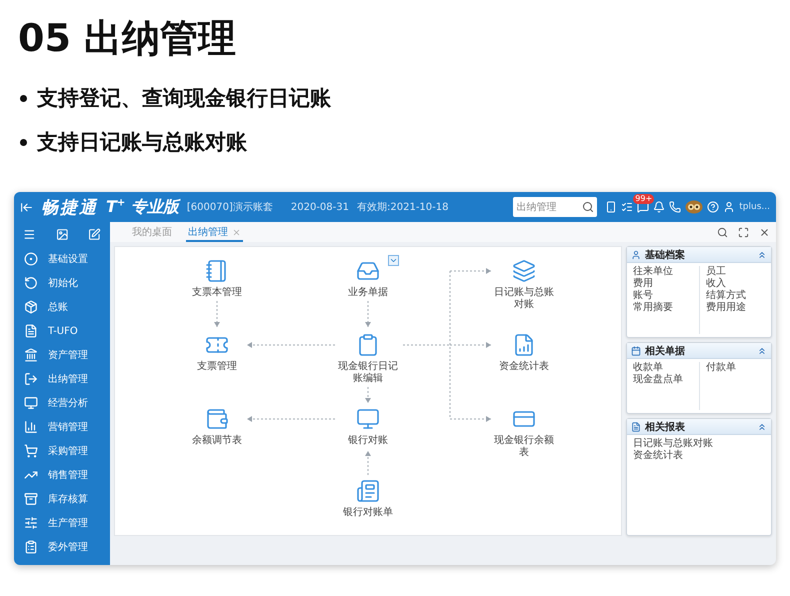 The width and height of the screenshot is (790, 596). Describe the element at coordinates (62, 427) in the screenshot. I see `sidebar-item: 营销管理` at that location.